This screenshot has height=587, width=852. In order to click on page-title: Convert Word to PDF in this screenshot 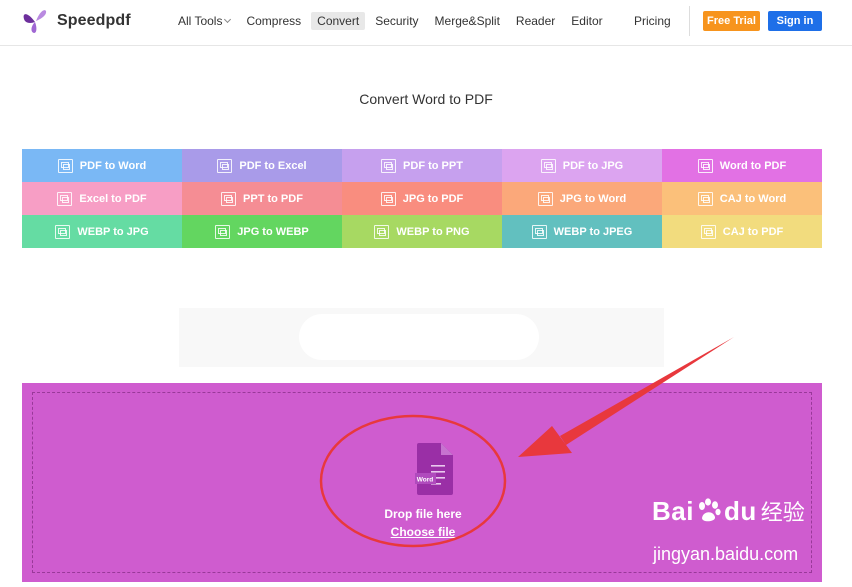, I will do `click(426, 99)`.